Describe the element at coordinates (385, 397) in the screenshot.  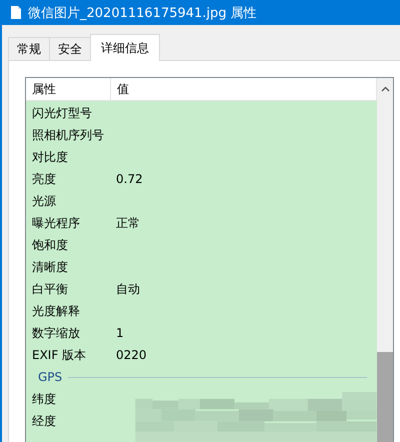
I see `scrollbar-thumb` at that location.